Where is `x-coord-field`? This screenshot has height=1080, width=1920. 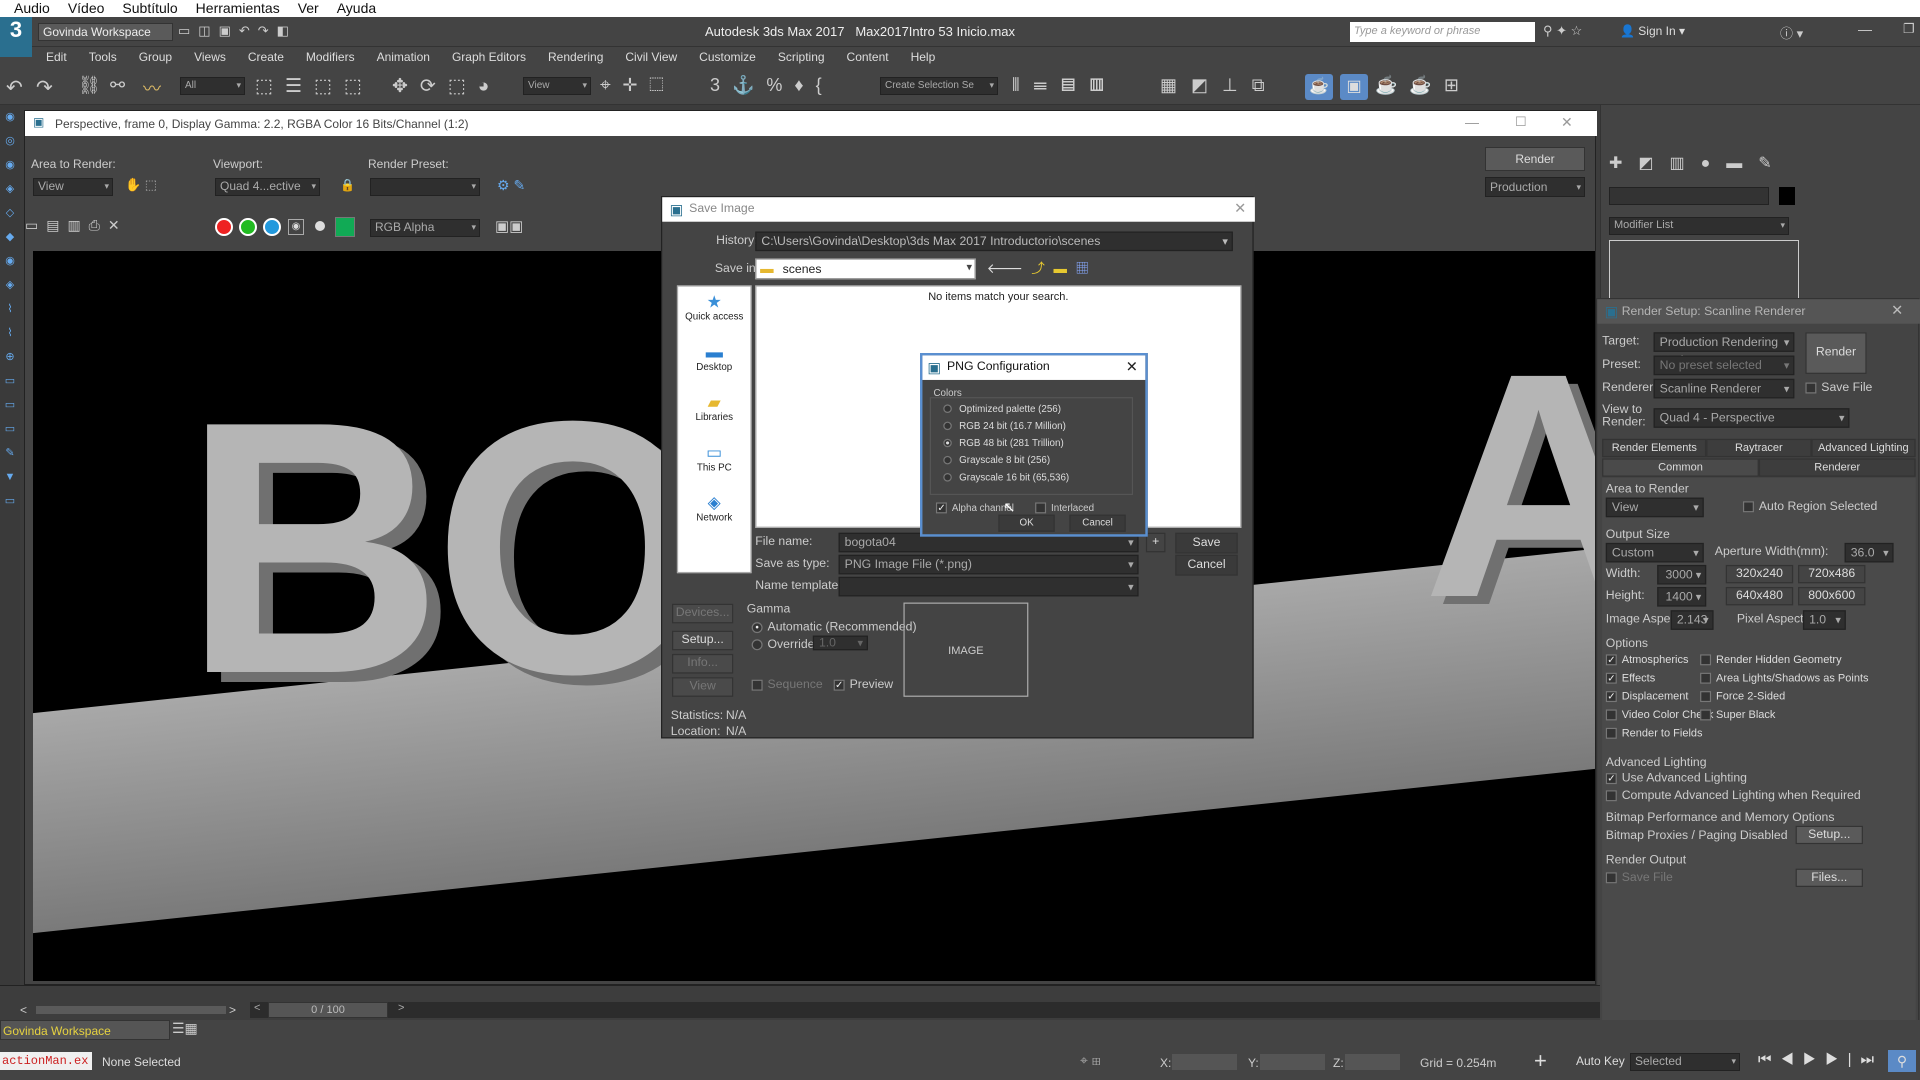
x-coord-field is located at coordinates (1204, 1062).